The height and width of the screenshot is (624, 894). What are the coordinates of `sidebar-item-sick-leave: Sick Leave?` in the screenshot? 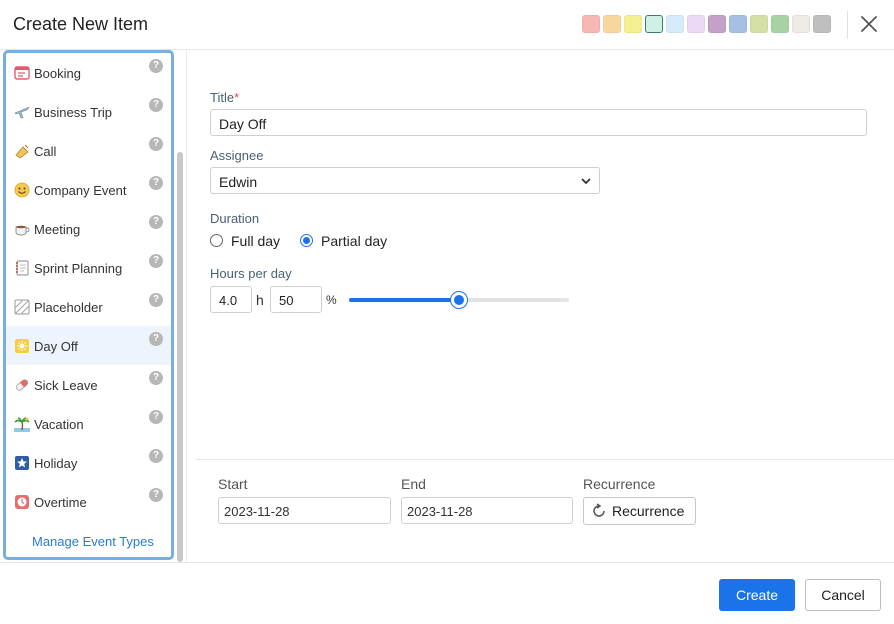 It's located at (88, 384).